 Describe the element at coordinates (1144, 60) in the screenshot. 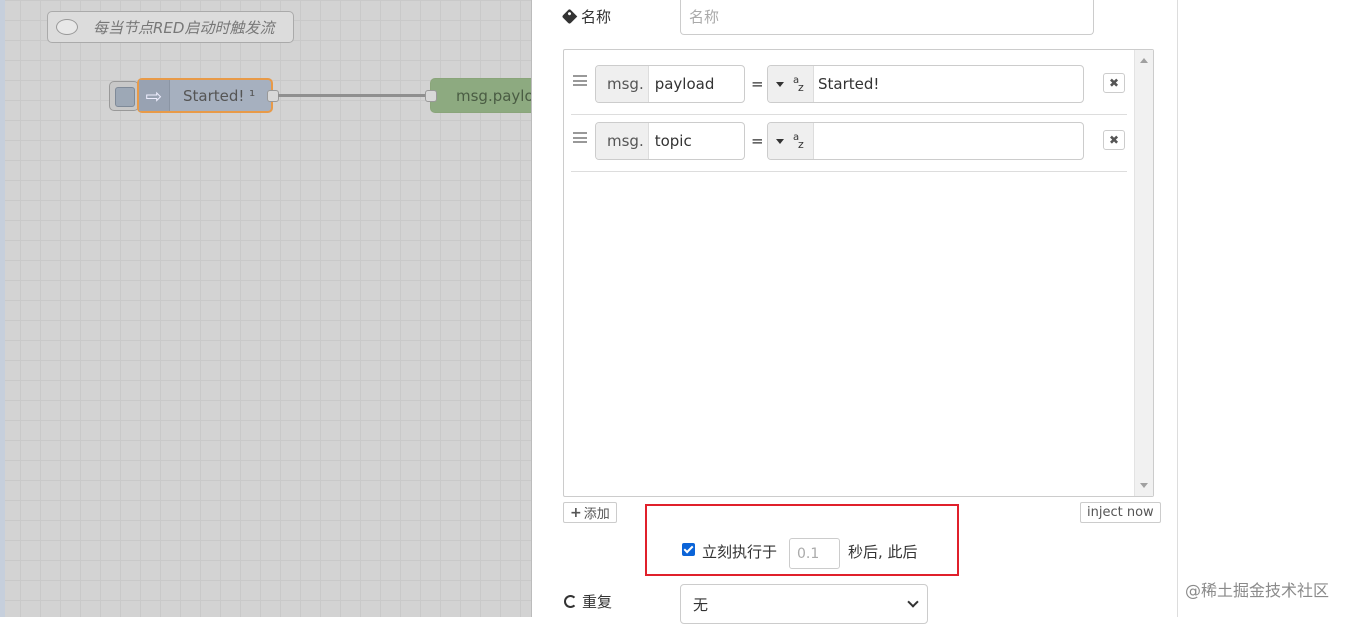

I see `scroll-up-arrow-icon` at that location.